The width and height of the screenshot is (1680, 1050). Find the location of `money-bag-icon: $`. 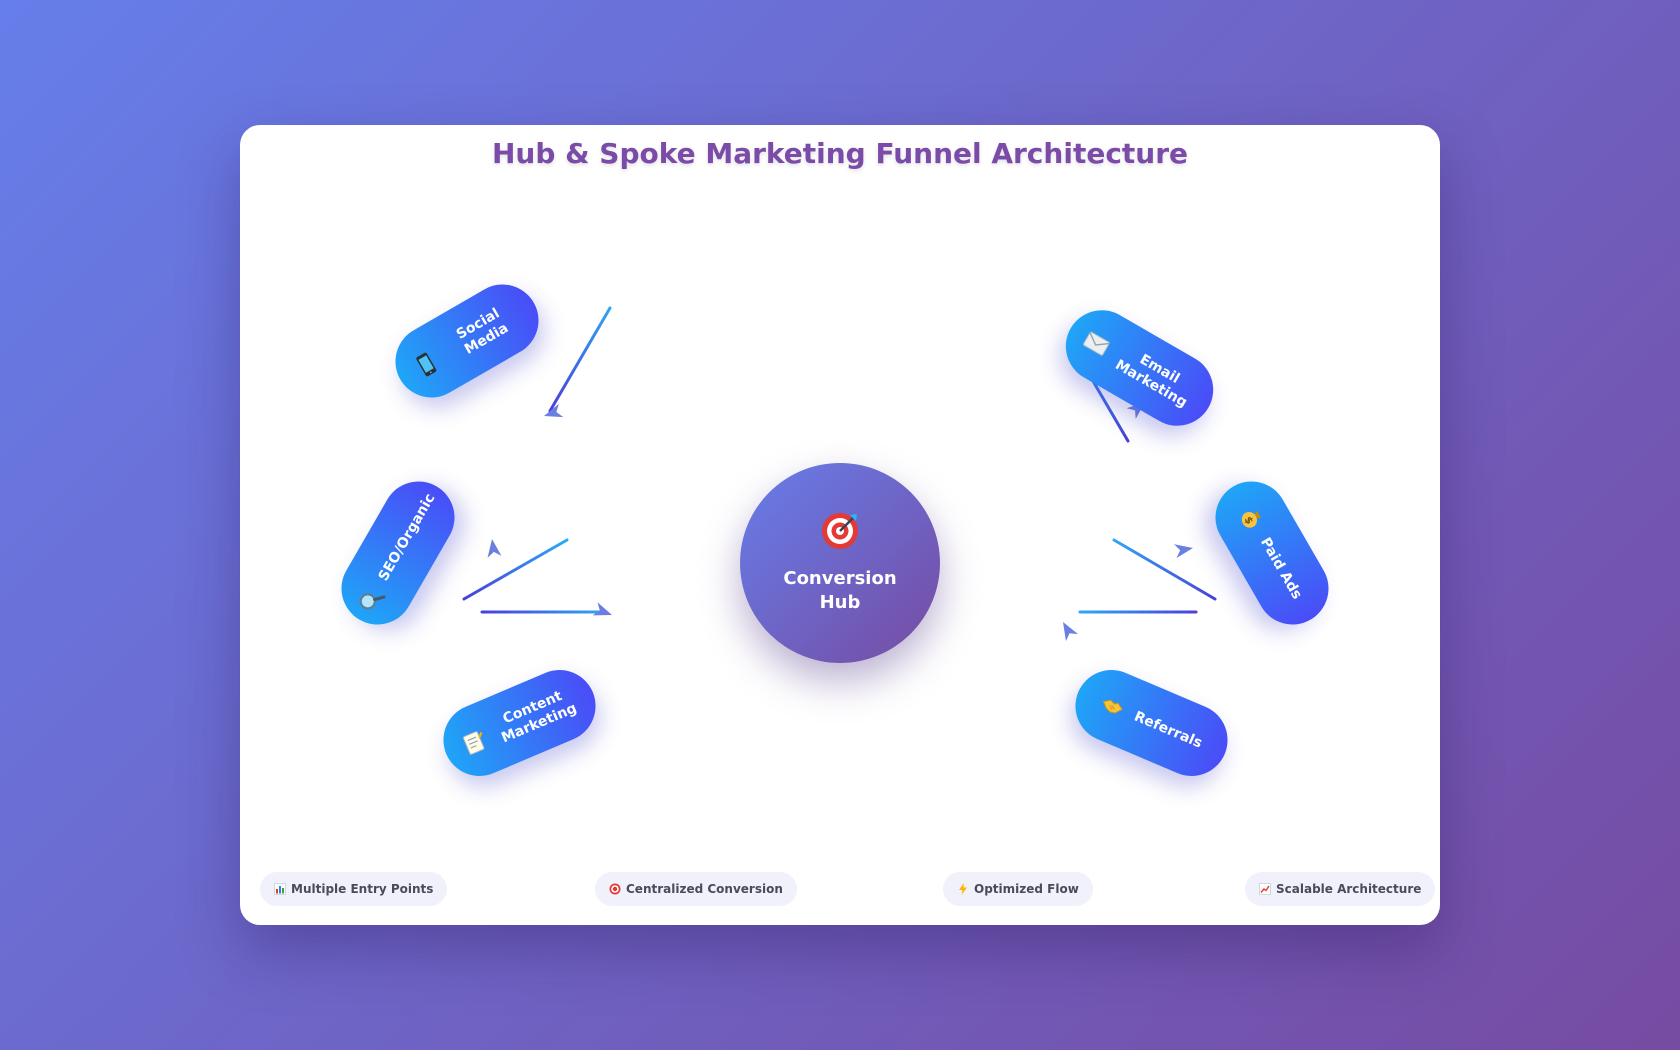

money-bag-icon: $ is located at coordinates (1251, 519).